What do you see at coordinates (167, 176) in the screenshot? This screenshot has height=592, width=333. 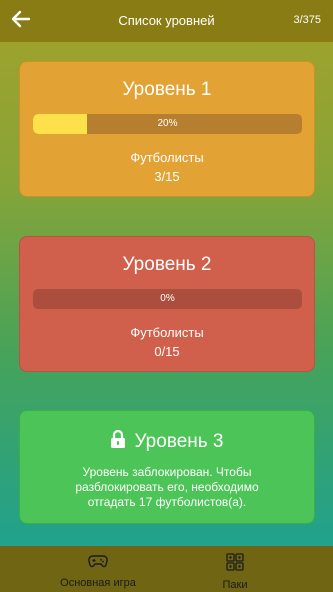 I see `players-count: 3/15` at bounding box center [167, 176].